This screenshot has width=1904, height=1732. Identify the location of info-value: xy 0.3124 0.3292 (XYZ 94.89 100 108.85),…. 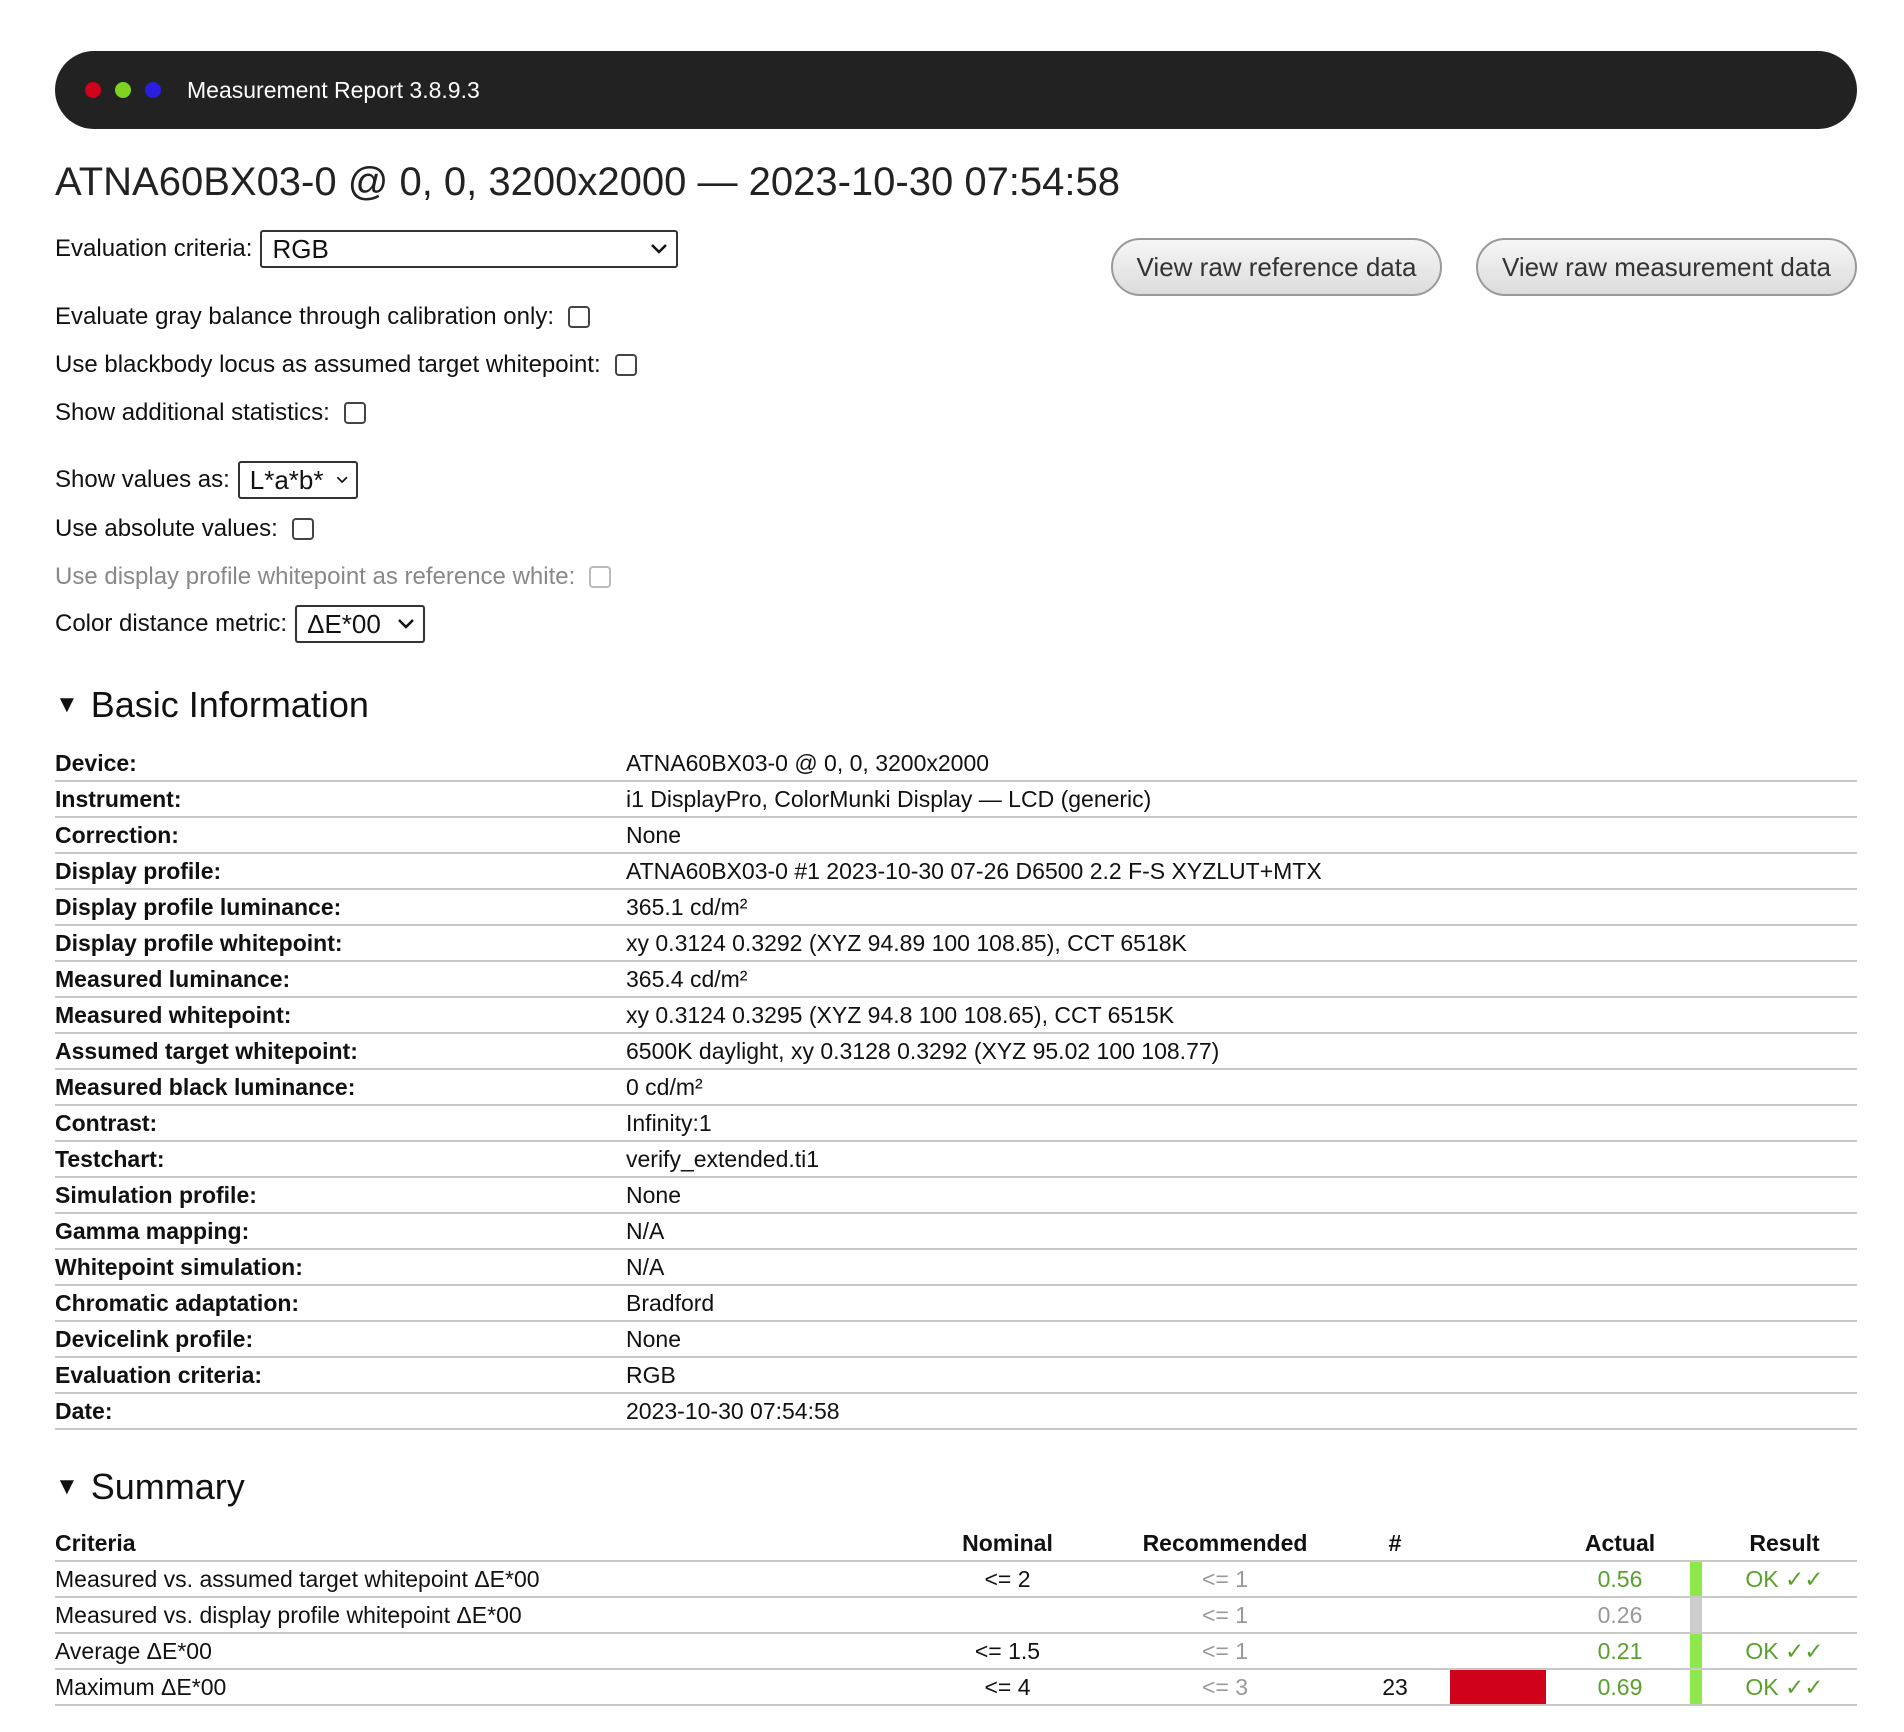
(1241, 943).